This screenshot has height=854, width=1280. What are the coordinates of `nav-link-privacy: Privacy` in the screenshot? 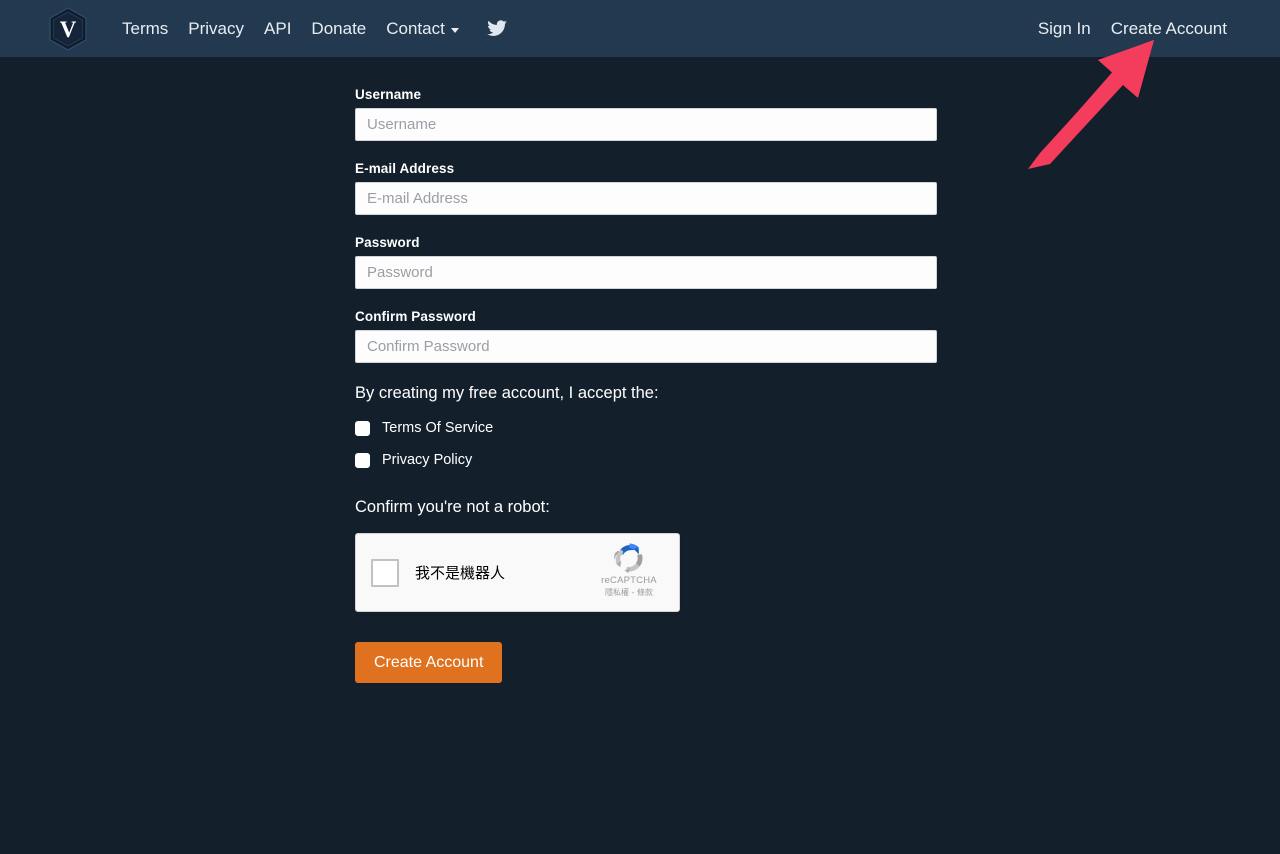 It's located at (216, 29).